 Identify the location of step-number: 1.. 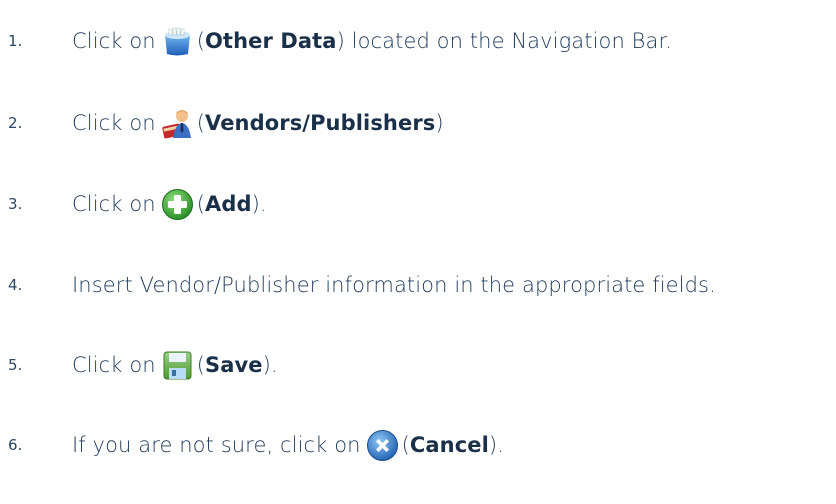
(15, 41).